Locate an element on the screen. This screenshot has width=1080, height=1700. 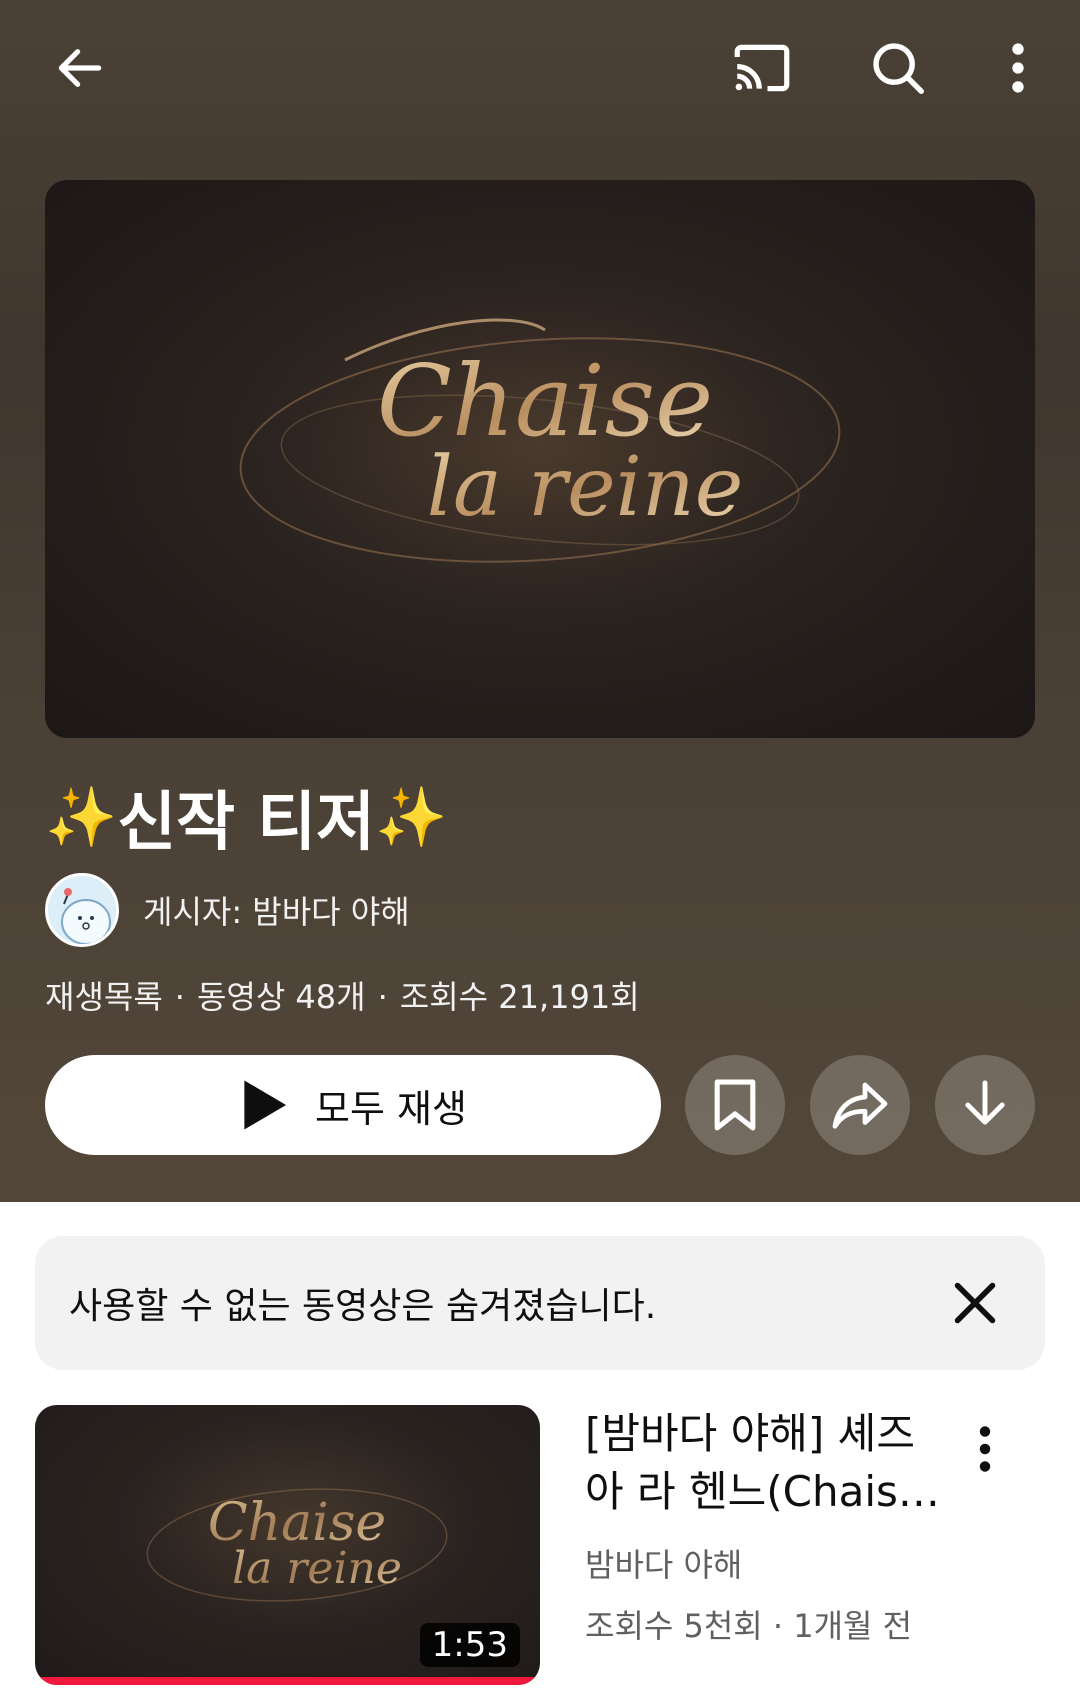
playlist-title: ✨ 신작 티저 ✨ is located at coordinates (246, 817).